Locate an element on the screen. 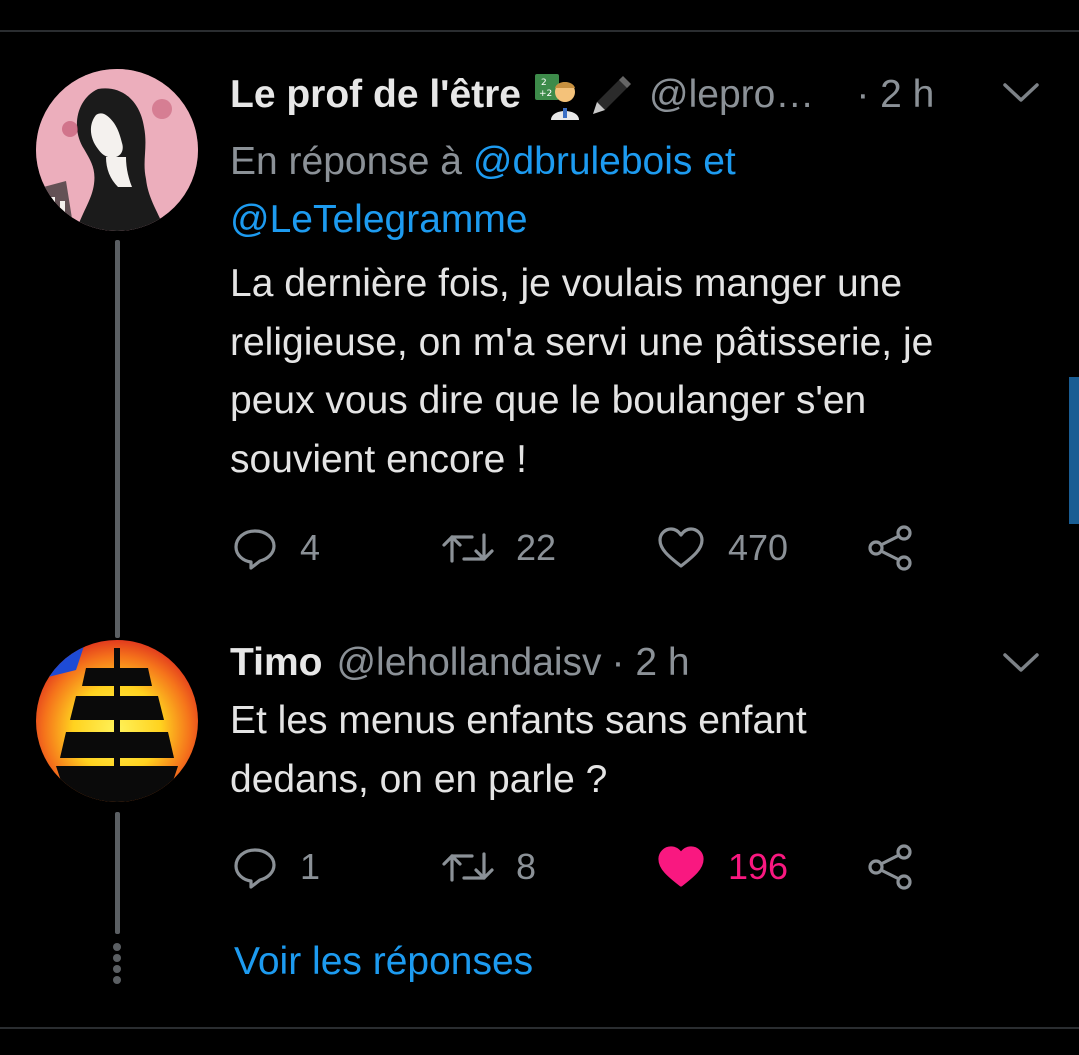  handle: @lehollandaisv is located at coordinates (468, 663).